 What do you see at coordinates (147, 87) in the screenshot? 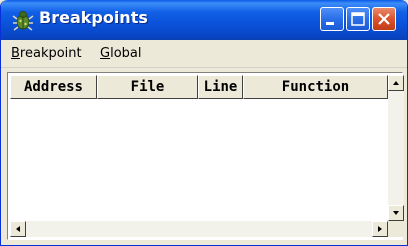
I see `column-header-file: File` at bounding box center [147, 87].